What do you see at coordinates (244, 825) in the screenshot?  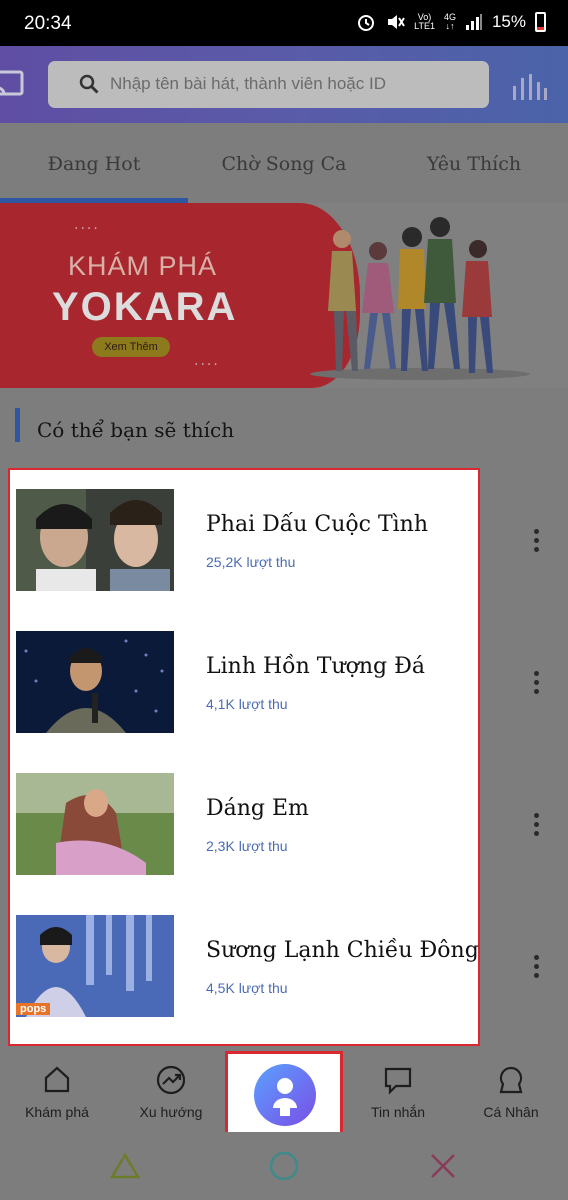 I see `song-item: Dáng Em 2,3K lượt thu` at bounding box center [244, 825].